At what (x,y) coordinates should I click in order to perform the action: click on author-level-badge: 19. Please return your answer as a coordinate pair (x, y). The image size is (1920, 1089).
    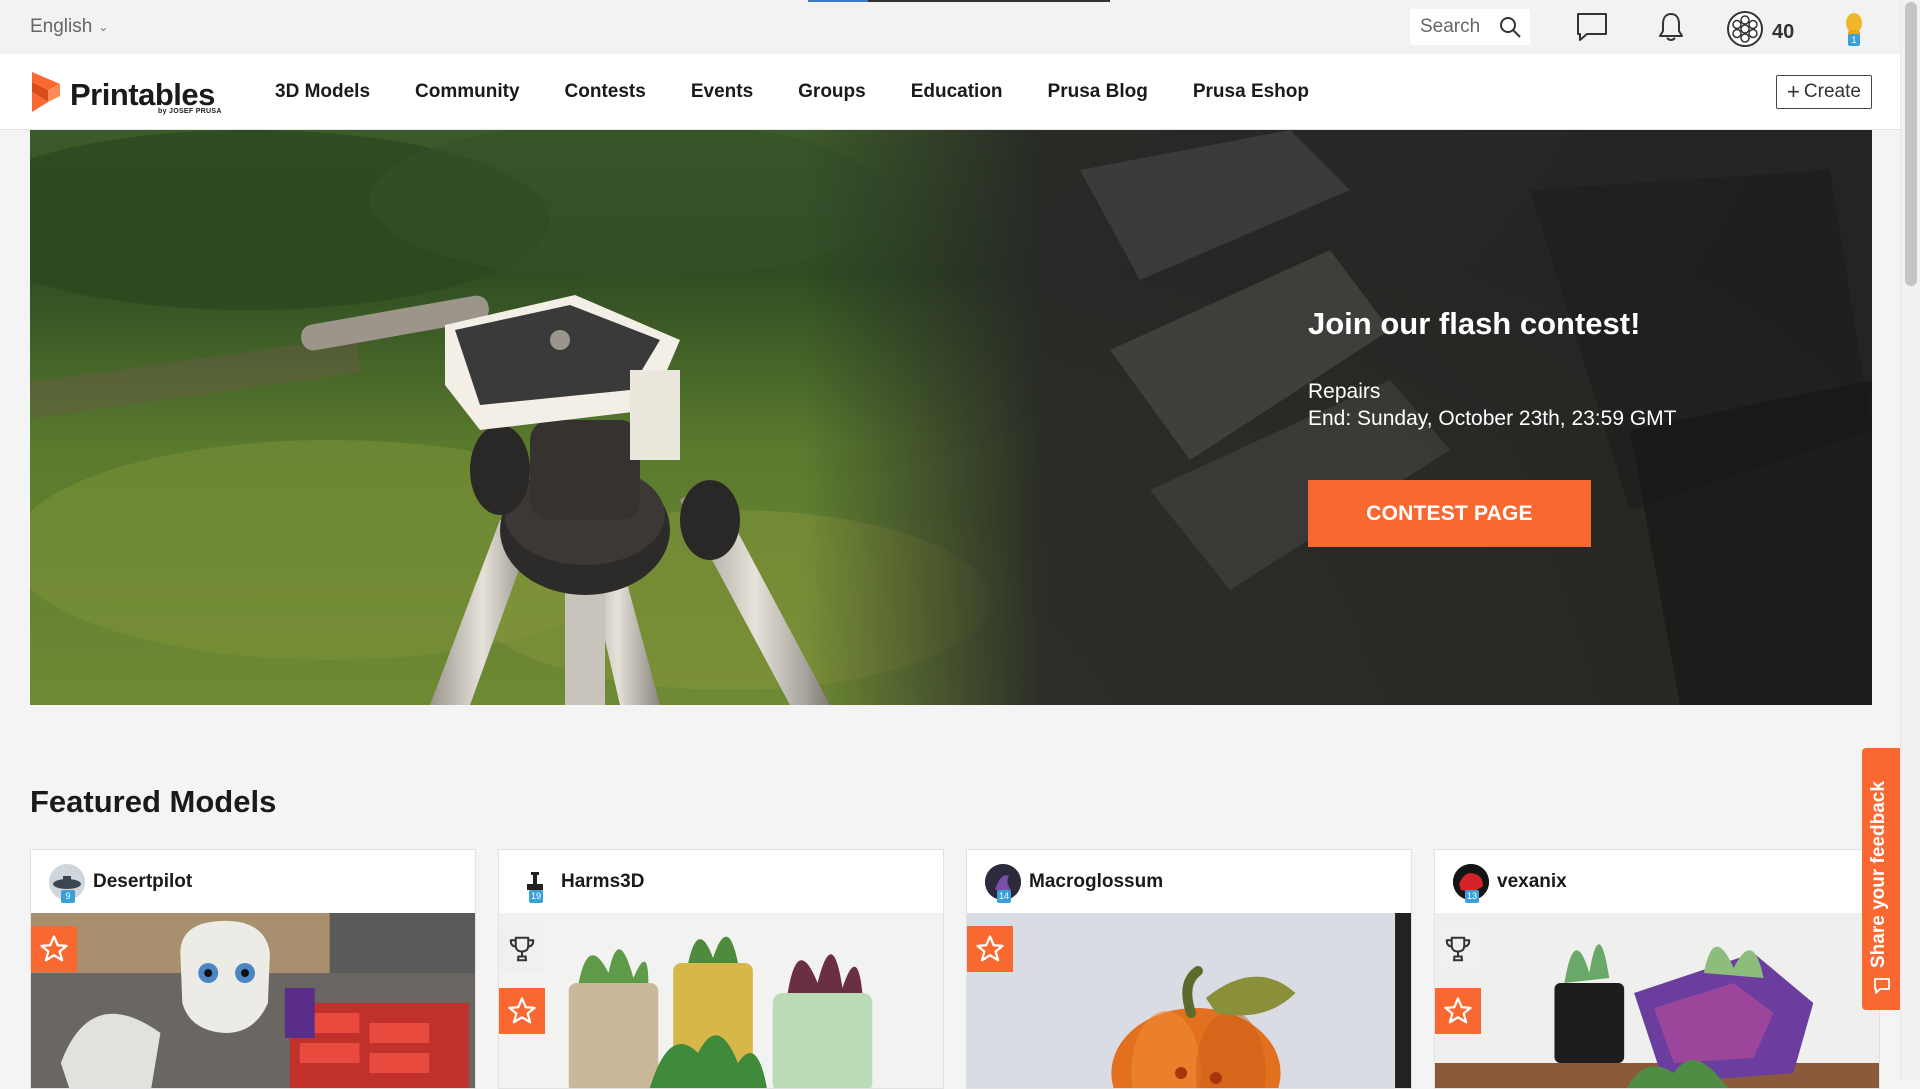
    Looking at the image, I should click on (536, 896).